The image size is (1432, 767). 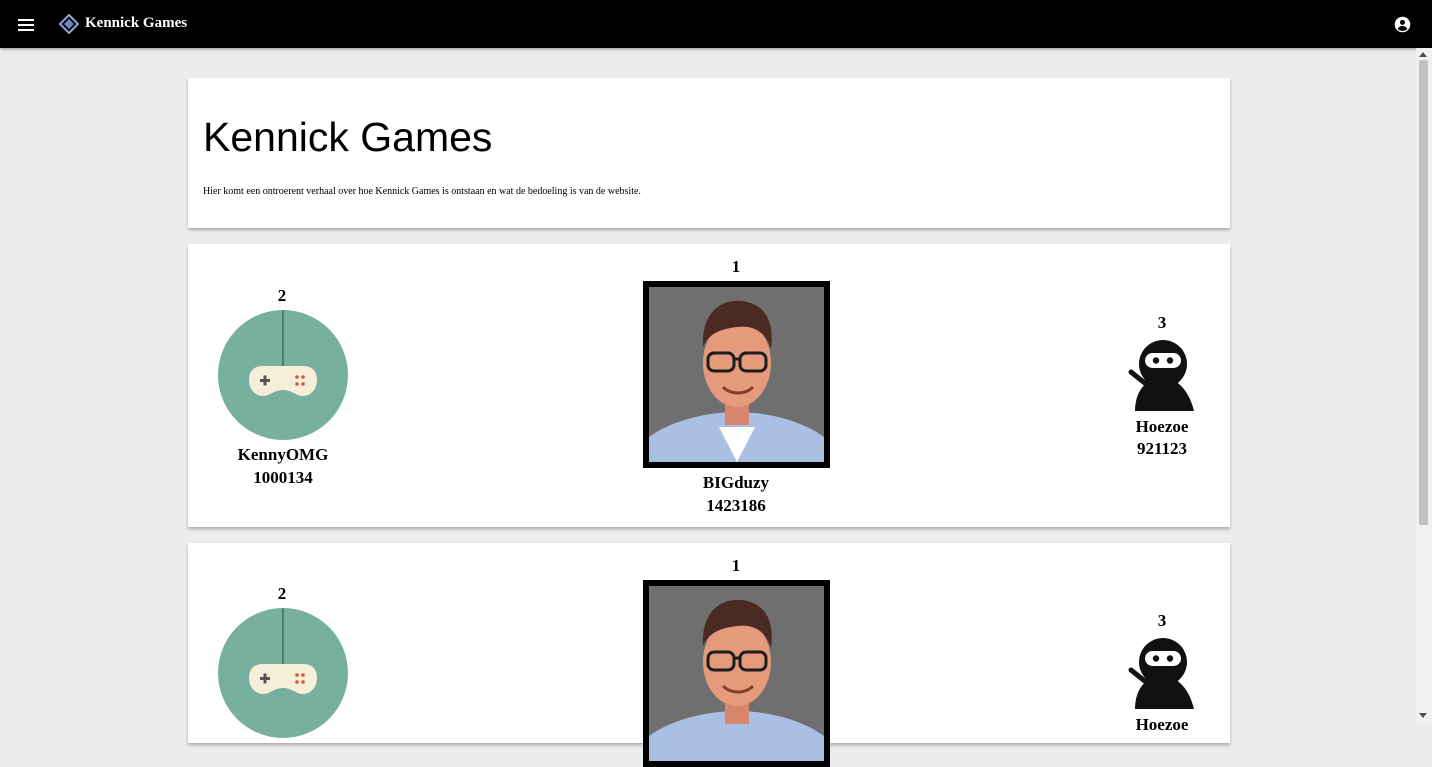 I want to click on scroll-down-arrow-icon, so click(x=1423, y=715).